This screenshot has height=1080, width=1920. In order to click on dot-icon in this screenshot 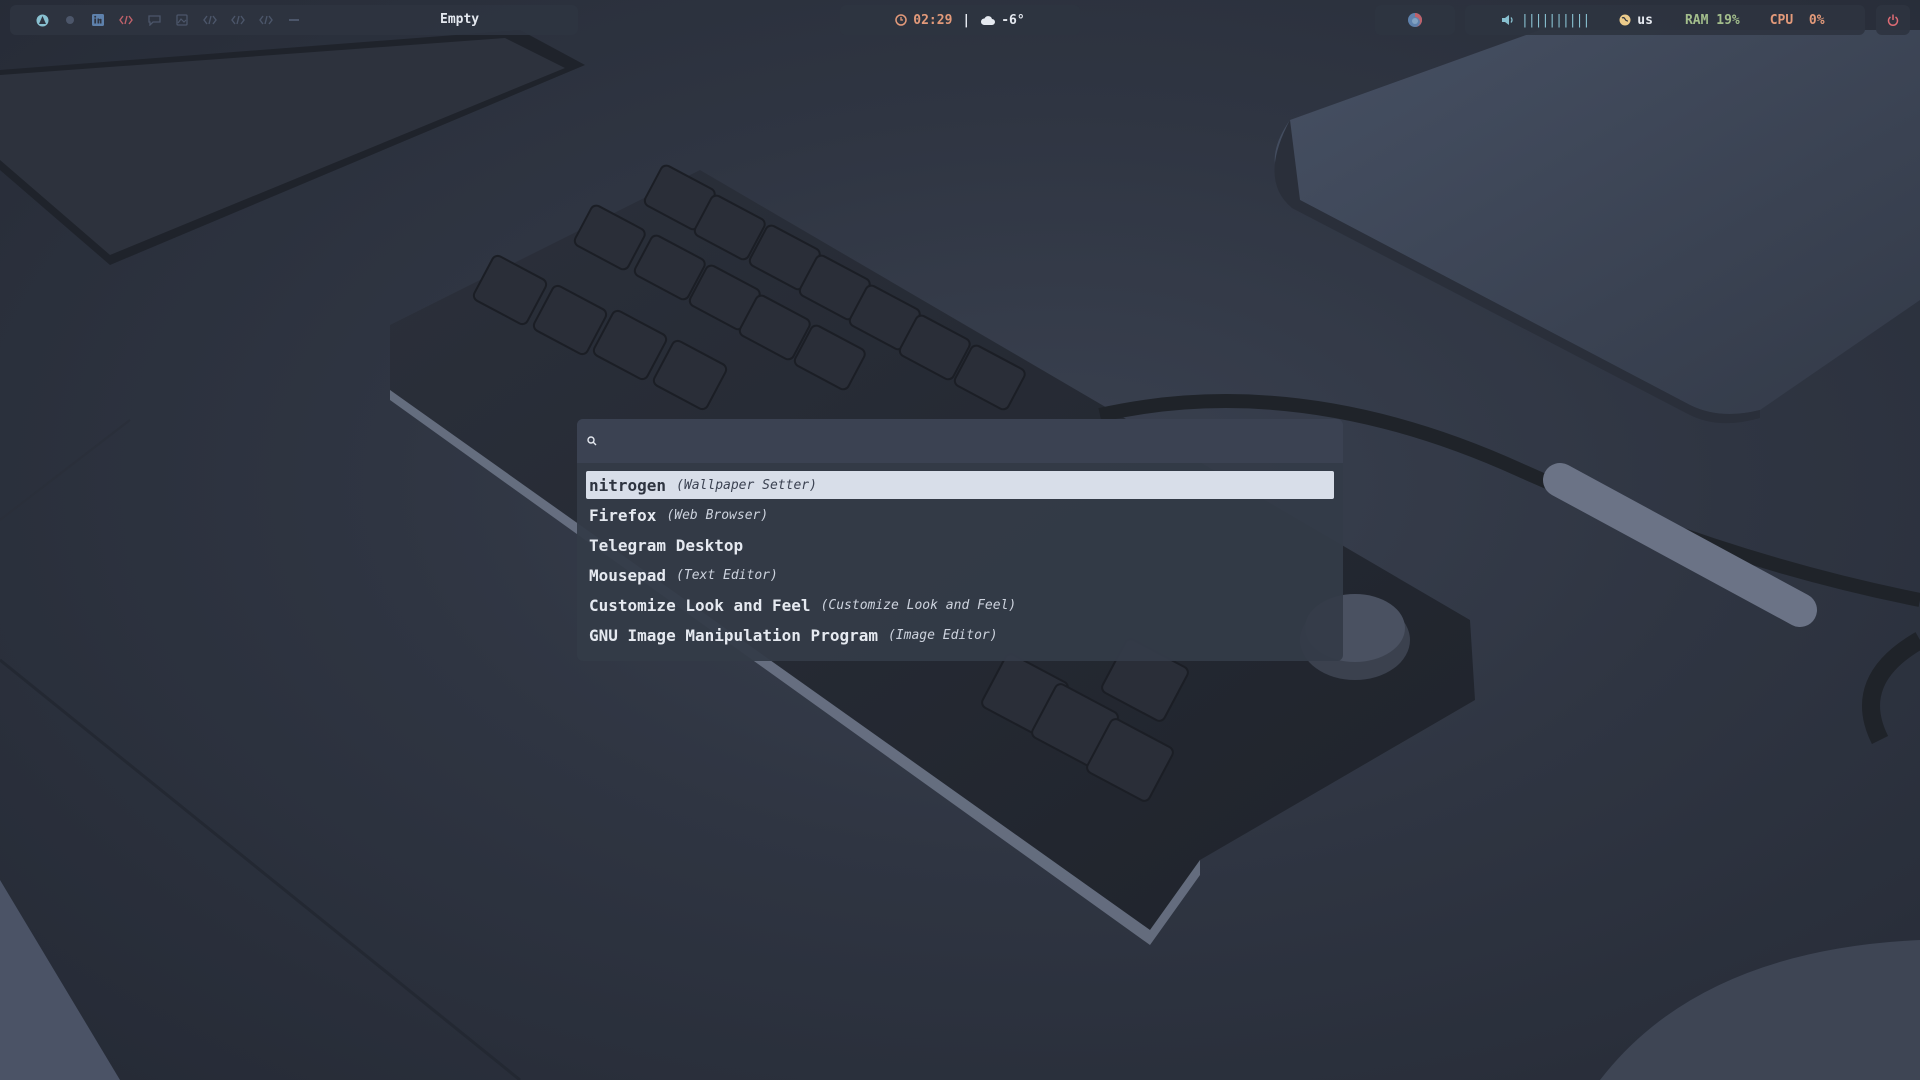, I will do `click(70, 20)`.